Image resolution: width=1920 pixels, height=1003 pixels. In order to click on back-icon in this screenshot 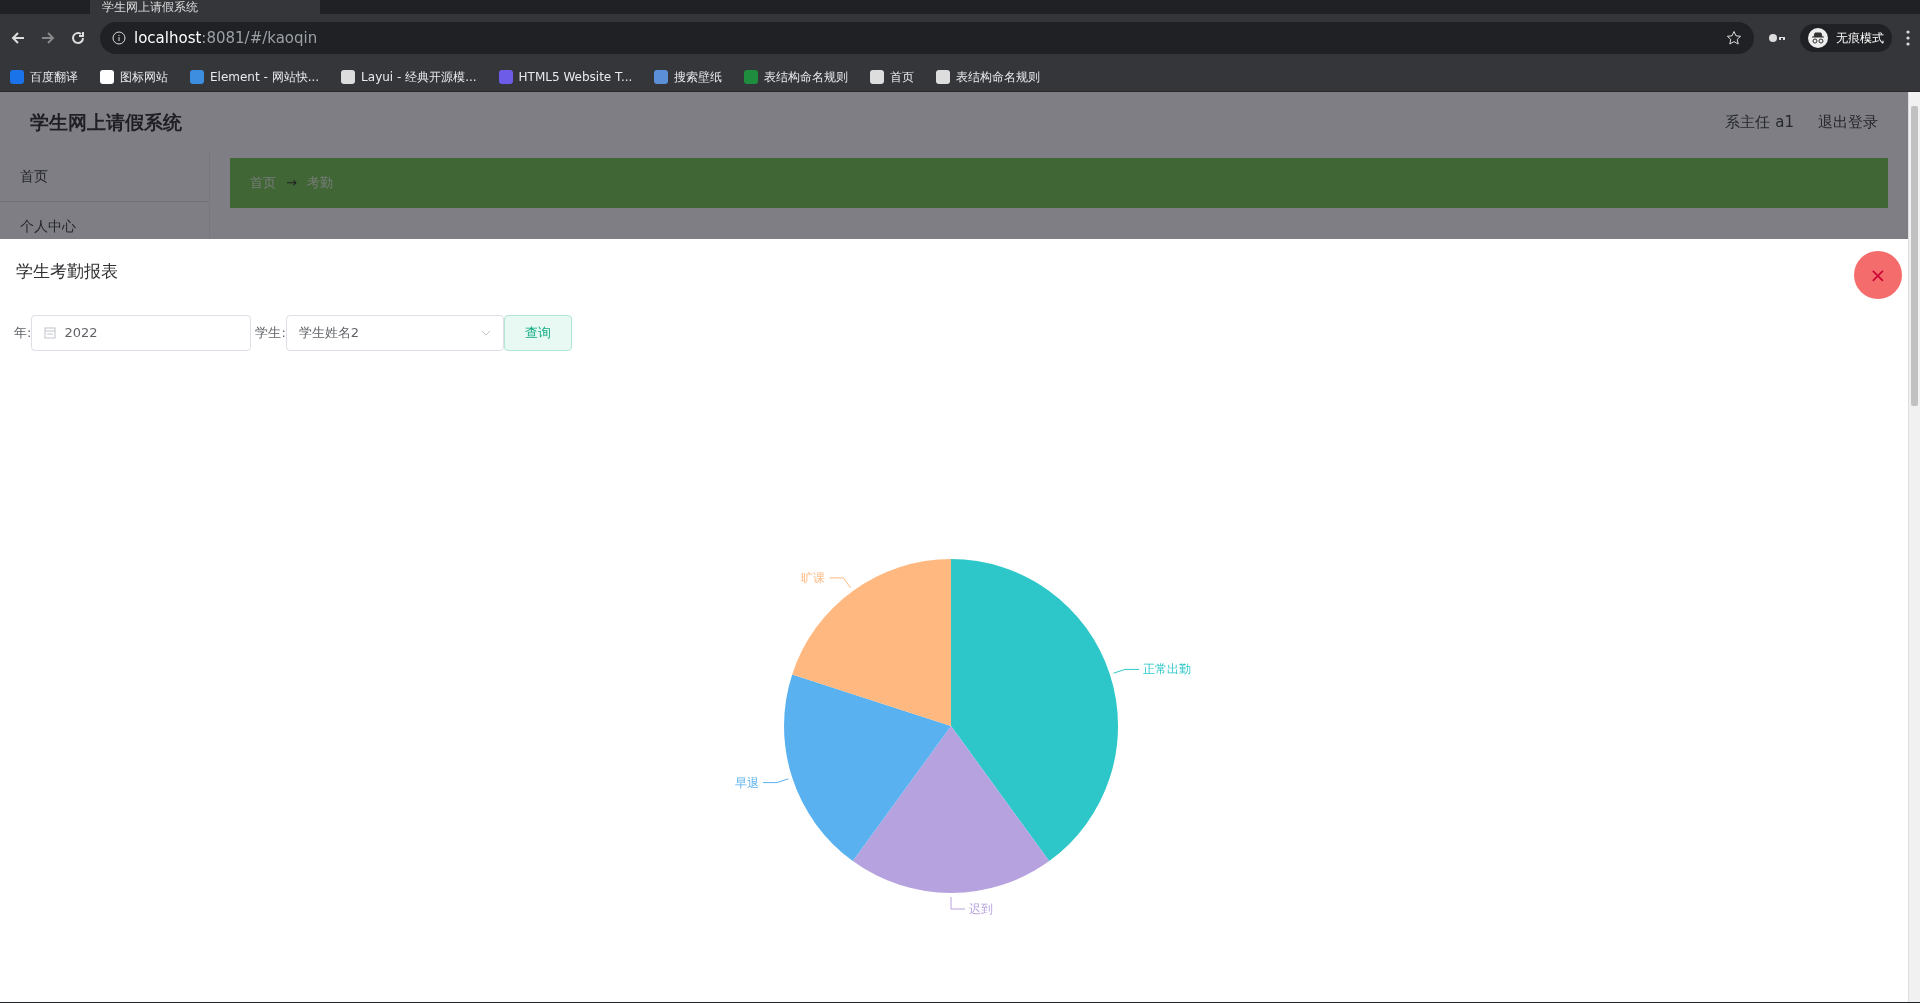, I will do `click(18, 38)`.